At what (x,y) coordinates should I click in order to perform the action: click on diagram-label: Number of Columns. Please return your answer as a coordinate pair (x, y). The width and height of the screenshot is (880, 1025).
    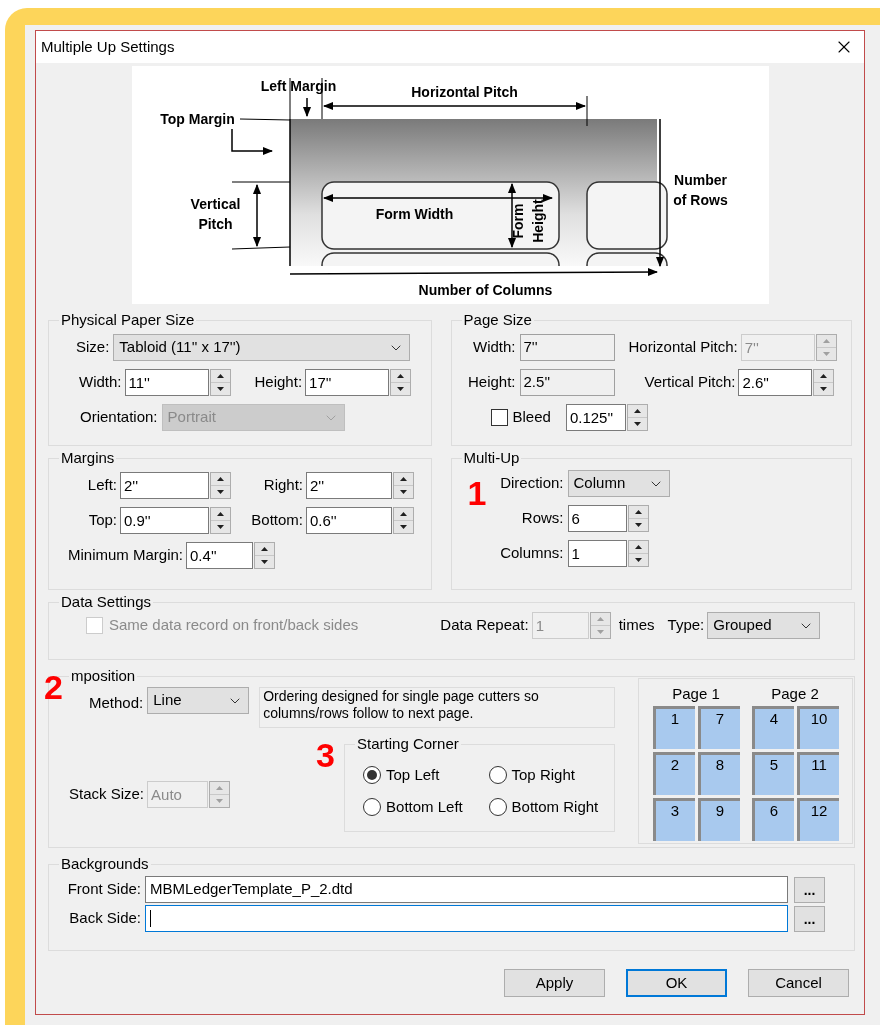
    Looking at the image, I should click on (485, 290).